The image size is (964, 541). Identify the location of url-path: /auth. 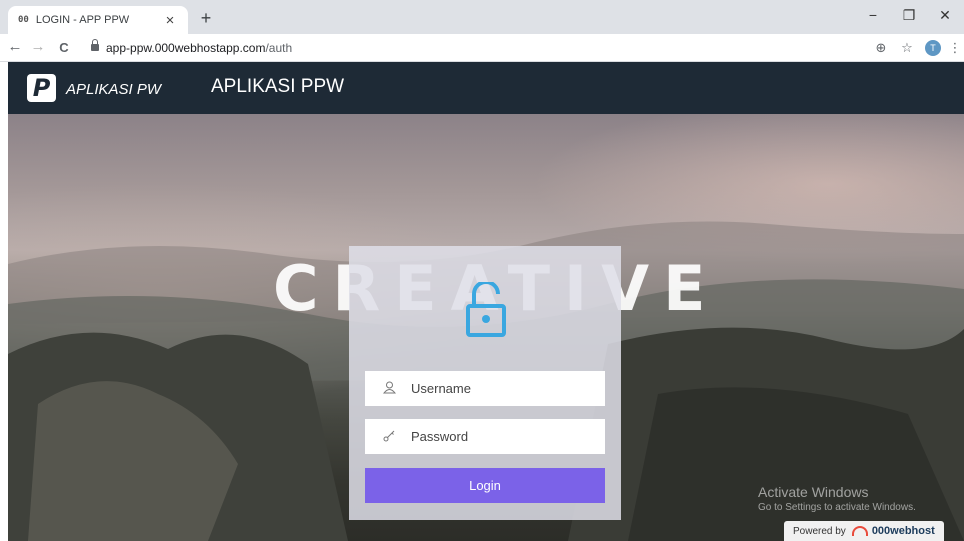
(279, 48).